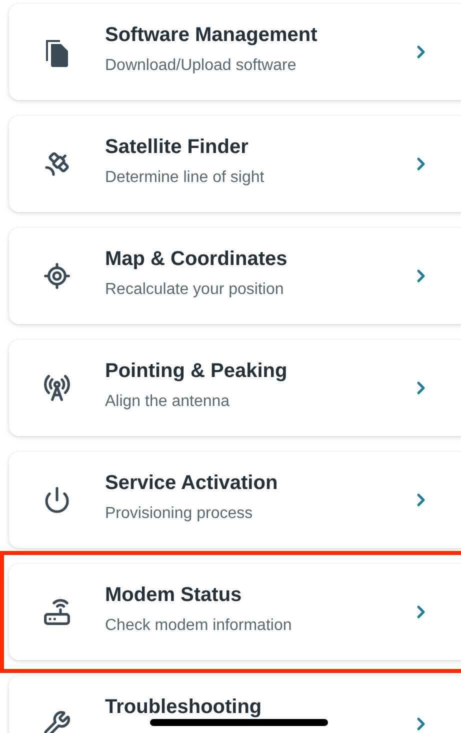  I want to click on card-subtitle: Provisioning process, so click(179, 514).